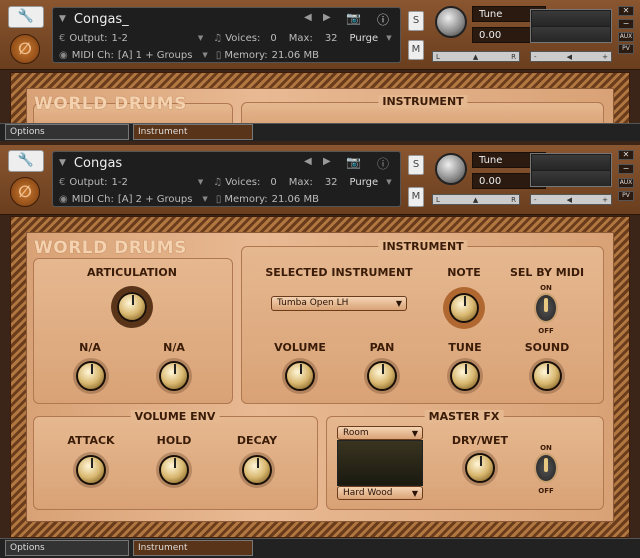  What do you see at coordinates (546, 491) in the screenshot?
I see `fx-off-label: OFF` at bounding box center [546, 491].